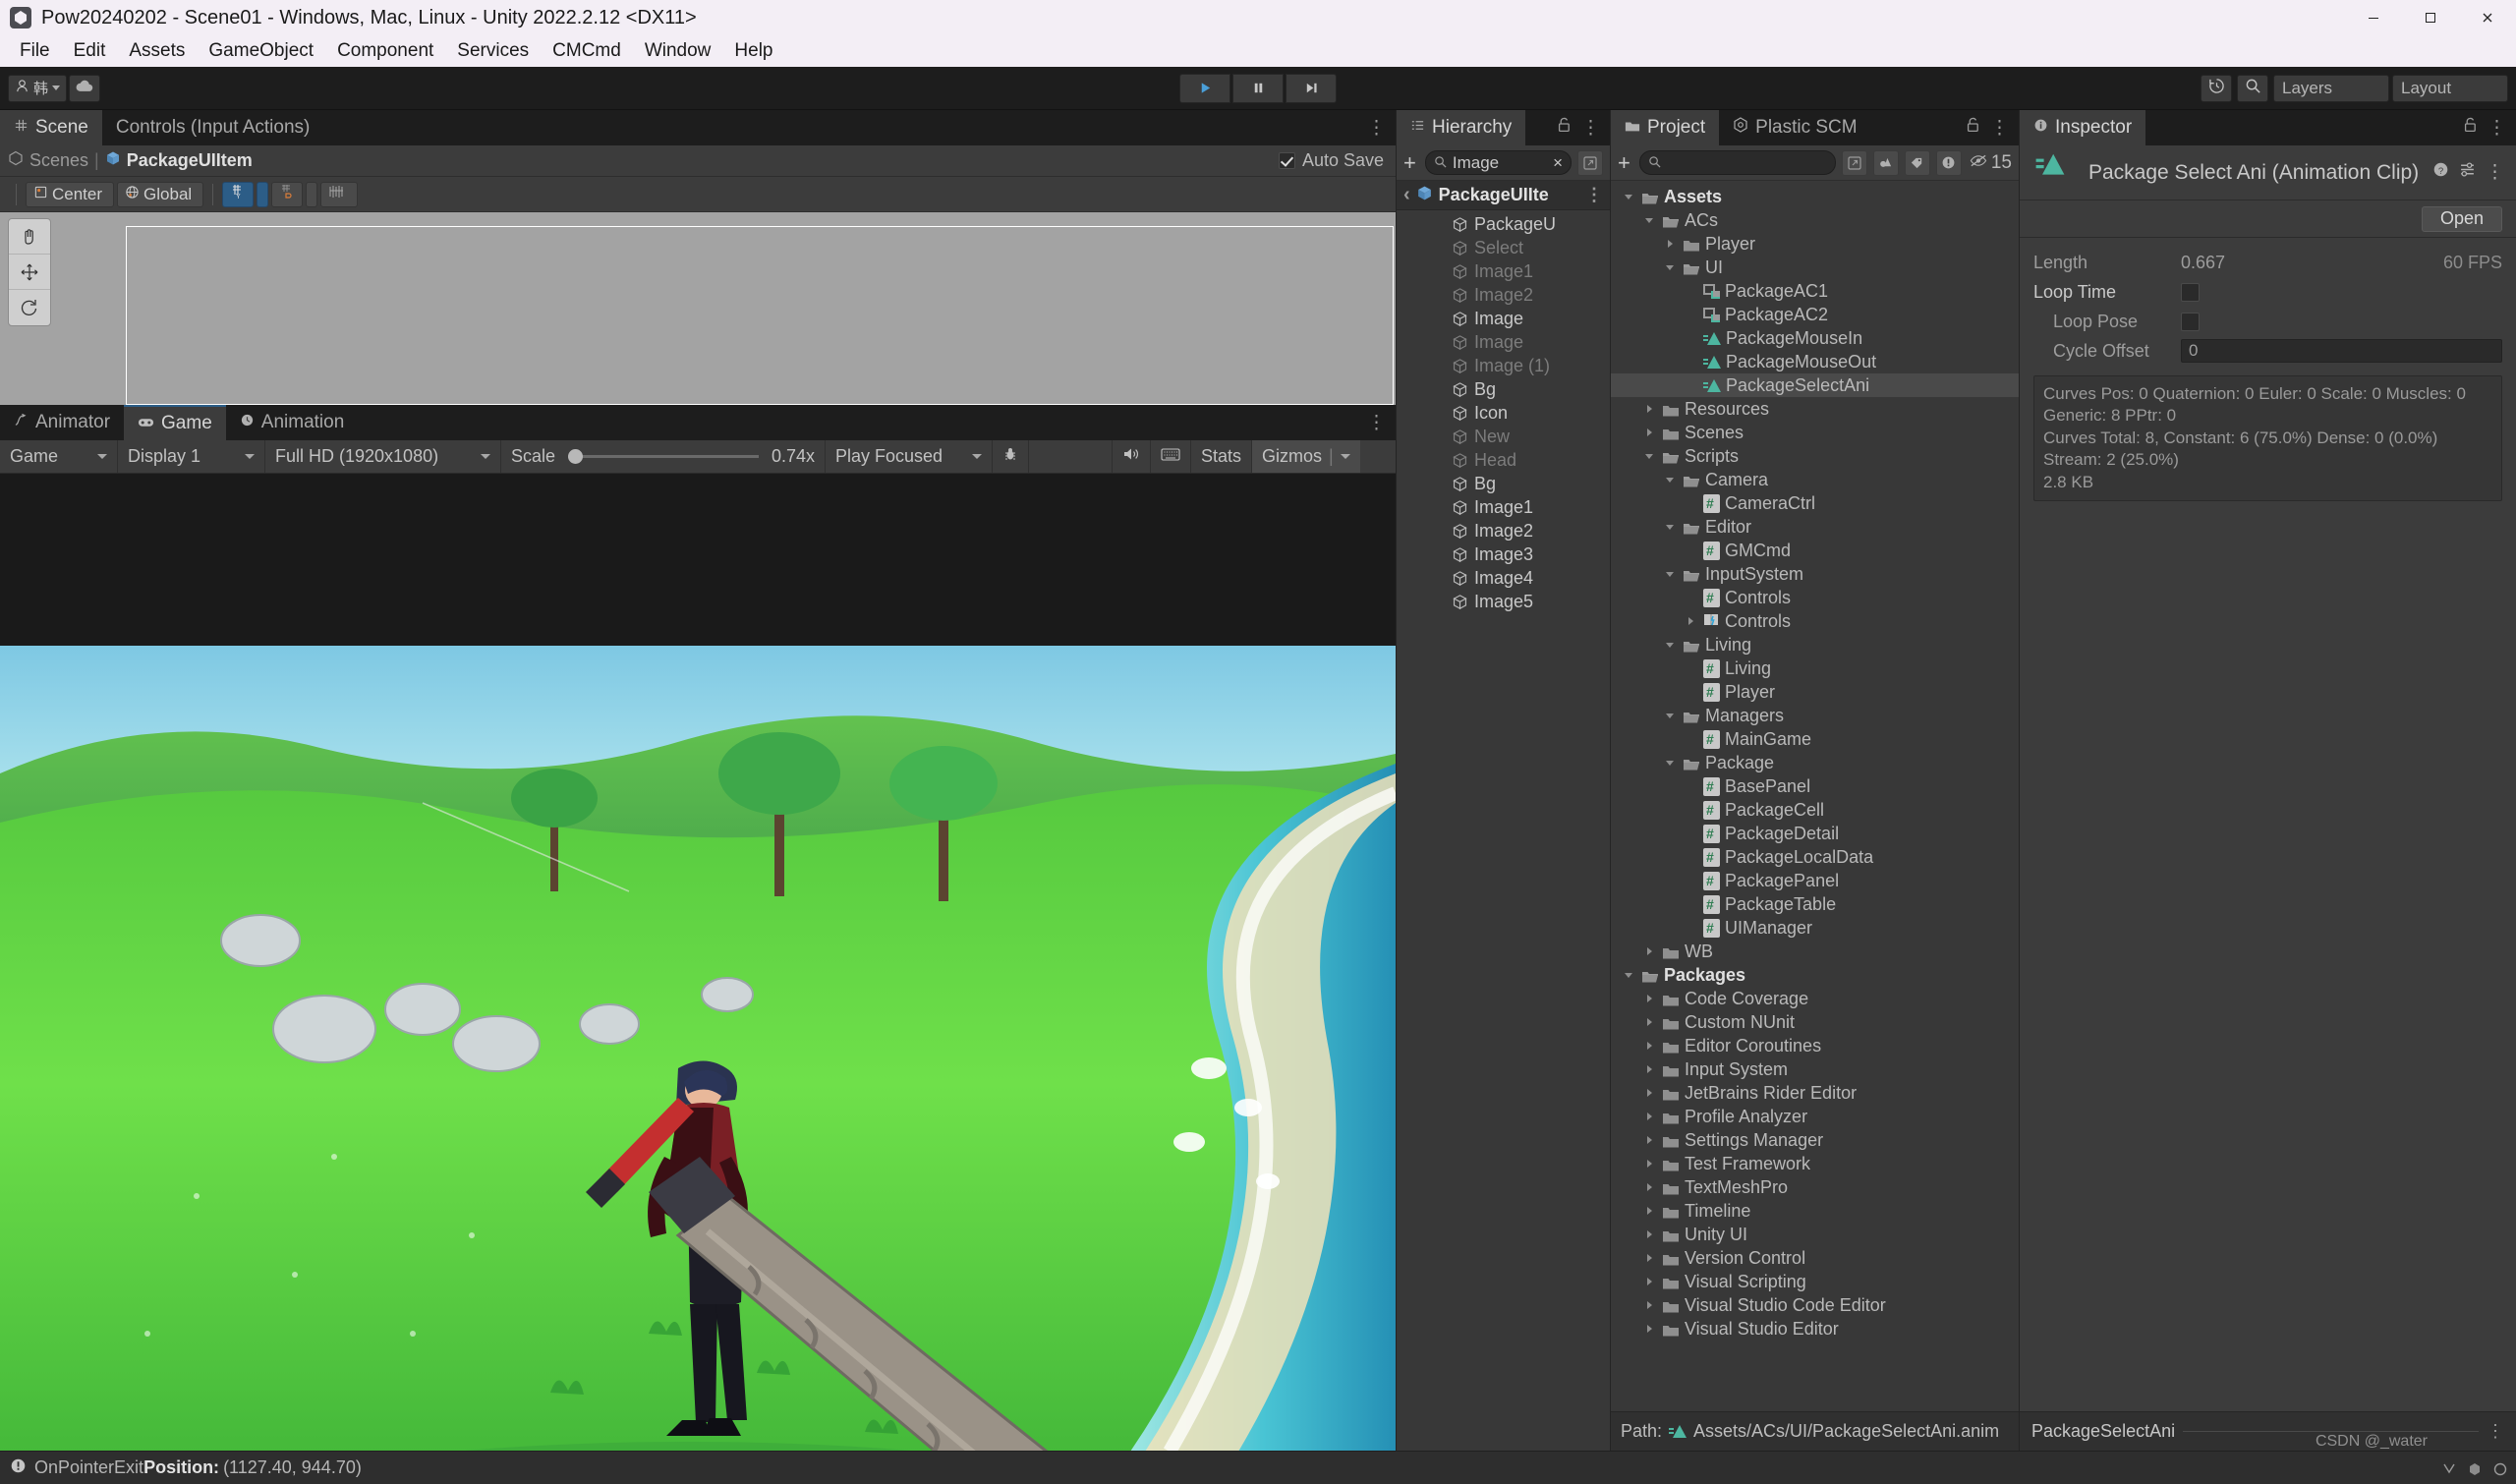 The height and width of the screenshot is (1484, 2516). What do you see at coordinates (493, 51) in the screenshot?
I see `menu-item-services: Services` at bounding box center [493, 51].